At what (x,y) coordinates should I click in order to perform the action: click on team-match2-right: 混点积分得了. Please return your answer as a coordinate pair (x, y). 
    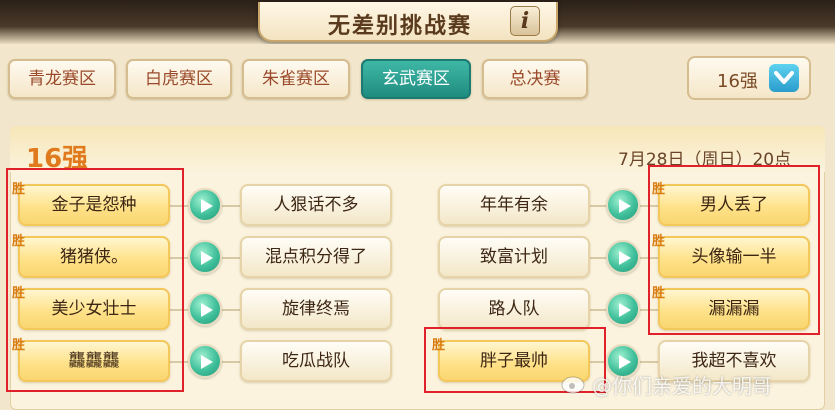
    Looking at the image, I should click on (316, 257).